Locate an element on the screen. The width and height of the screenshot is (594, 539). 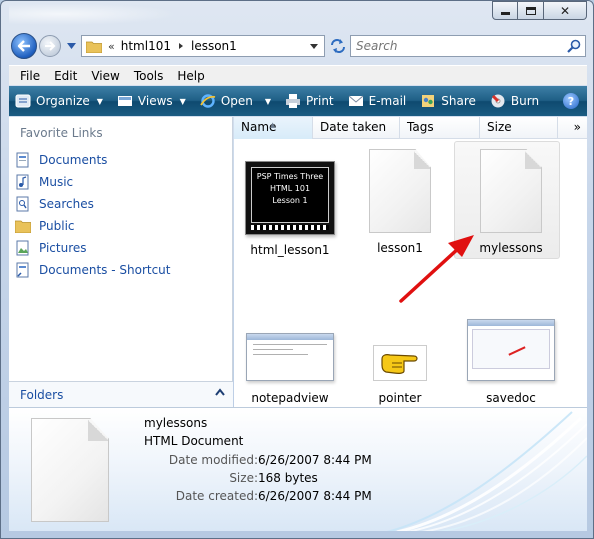
favorite-link-searches: Searches is located at coordinates (93, 204).